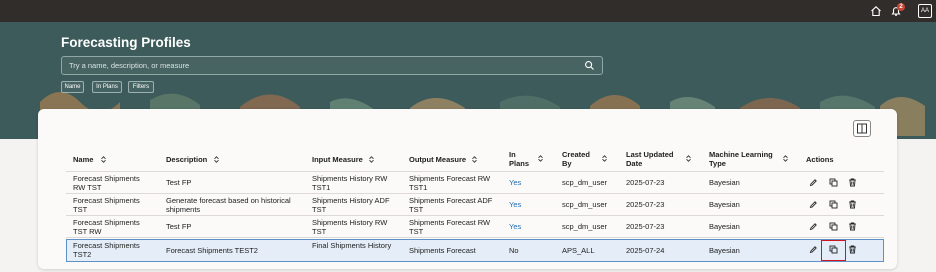 This screenshot has height=272, width=936. Describe the element at coordinates (442, 250) in the screenshot. I see `cell-output-measure: Shipments Forecast` at that location.